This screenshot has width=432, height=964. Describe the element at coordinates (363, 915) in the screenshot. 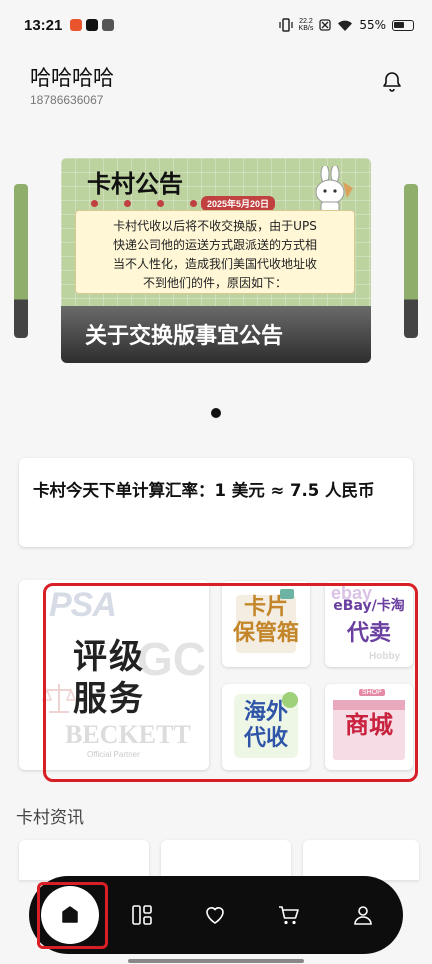

I see `profile-icon` at that location.